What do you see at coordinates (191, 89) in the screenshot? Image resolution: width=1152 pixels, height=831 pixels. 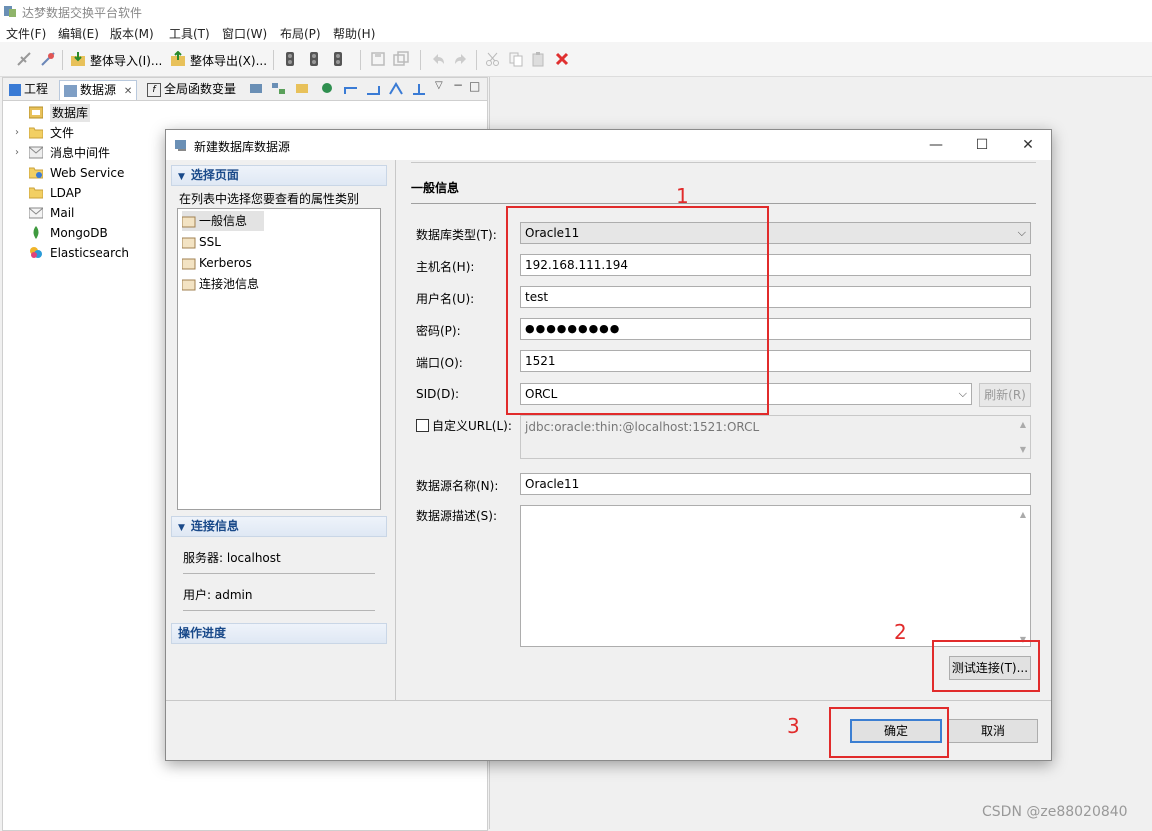 I see `tab-global-functions: f 全局函数变量` at bounding box center [191, 89].